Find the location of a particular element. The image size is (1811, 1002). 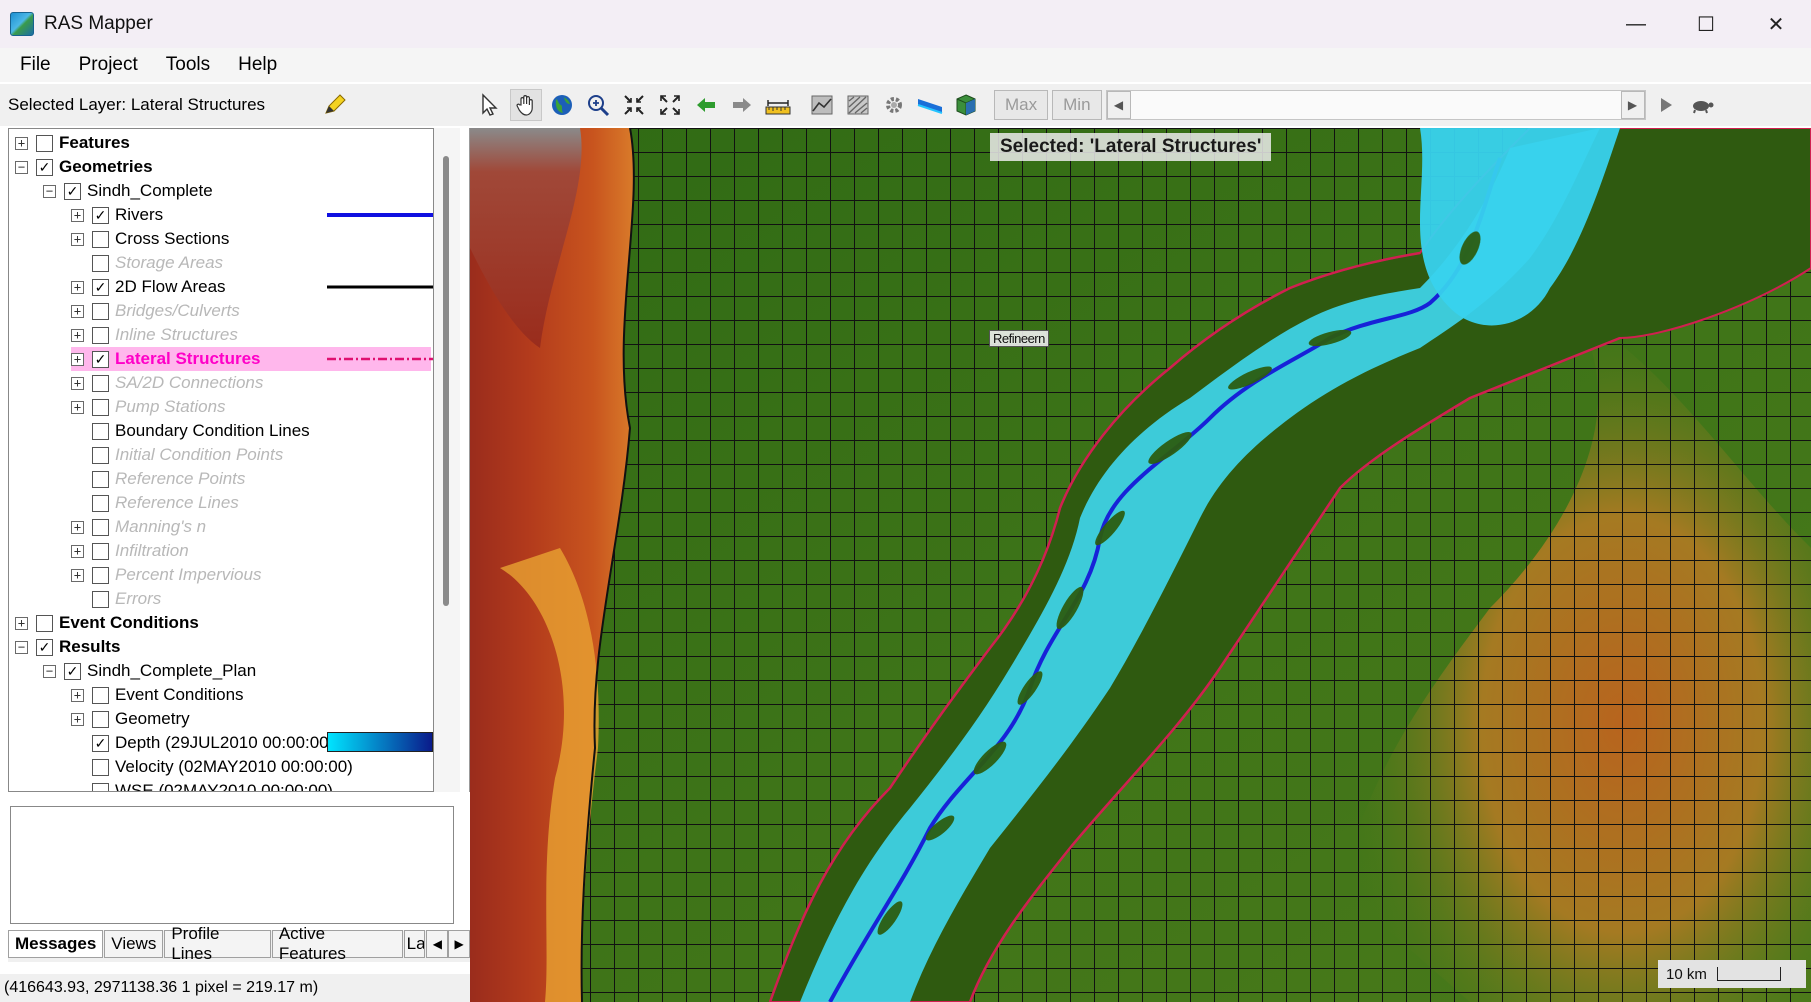

layer-tree-item: + Cross Sections is located at coordinates (150, 239).